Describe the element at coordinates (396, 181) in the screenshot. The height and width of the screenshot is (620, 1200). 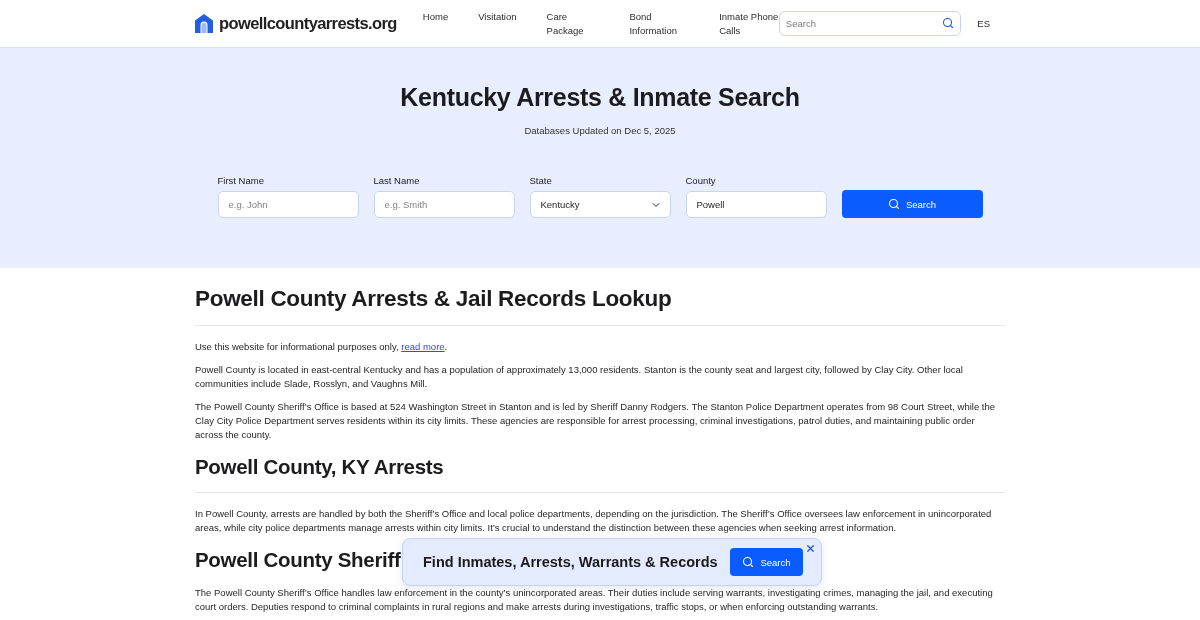
I see `field-label: Last Name` at that location.